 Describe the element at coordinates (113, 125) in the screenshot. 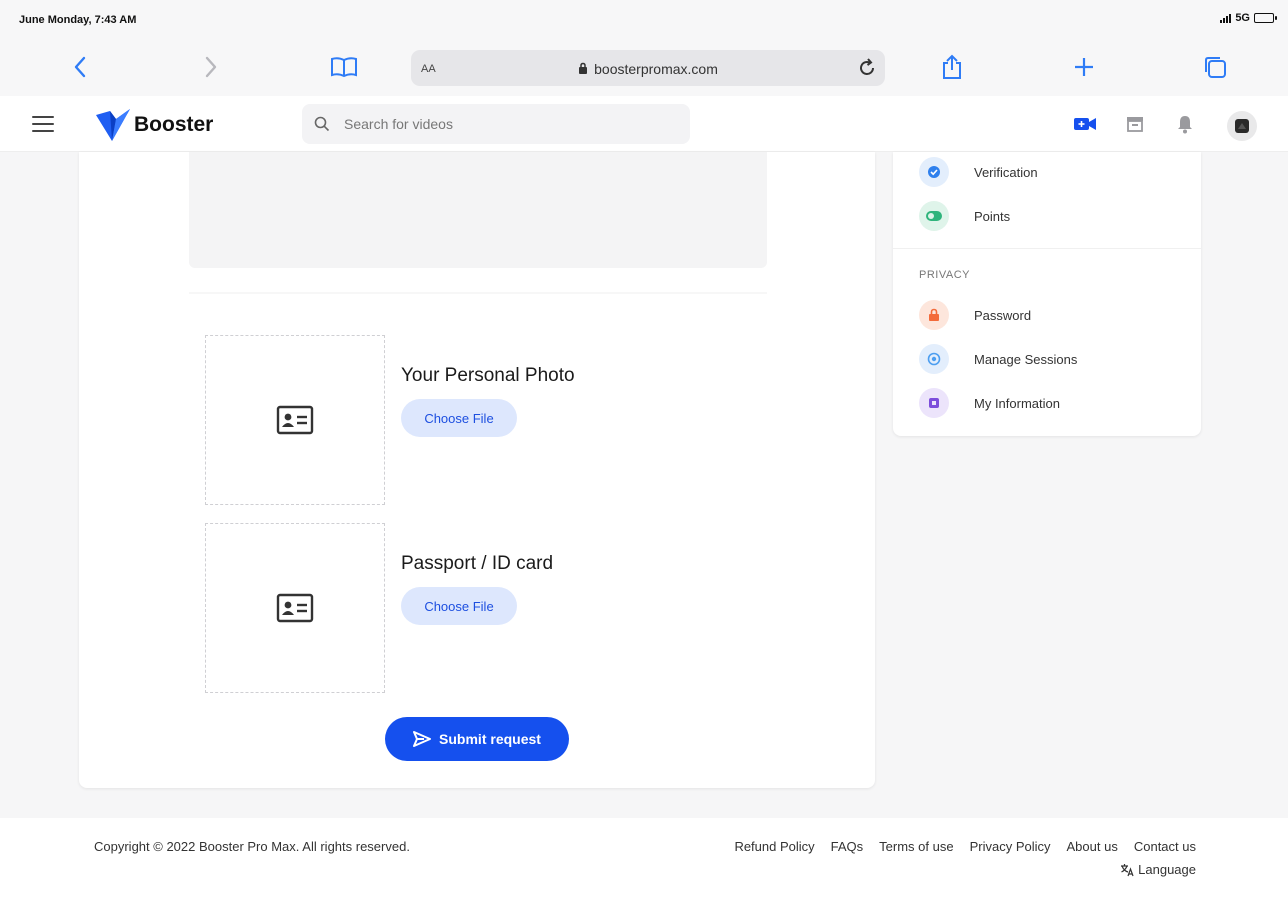

I see `booster-logo-icon` at that location.